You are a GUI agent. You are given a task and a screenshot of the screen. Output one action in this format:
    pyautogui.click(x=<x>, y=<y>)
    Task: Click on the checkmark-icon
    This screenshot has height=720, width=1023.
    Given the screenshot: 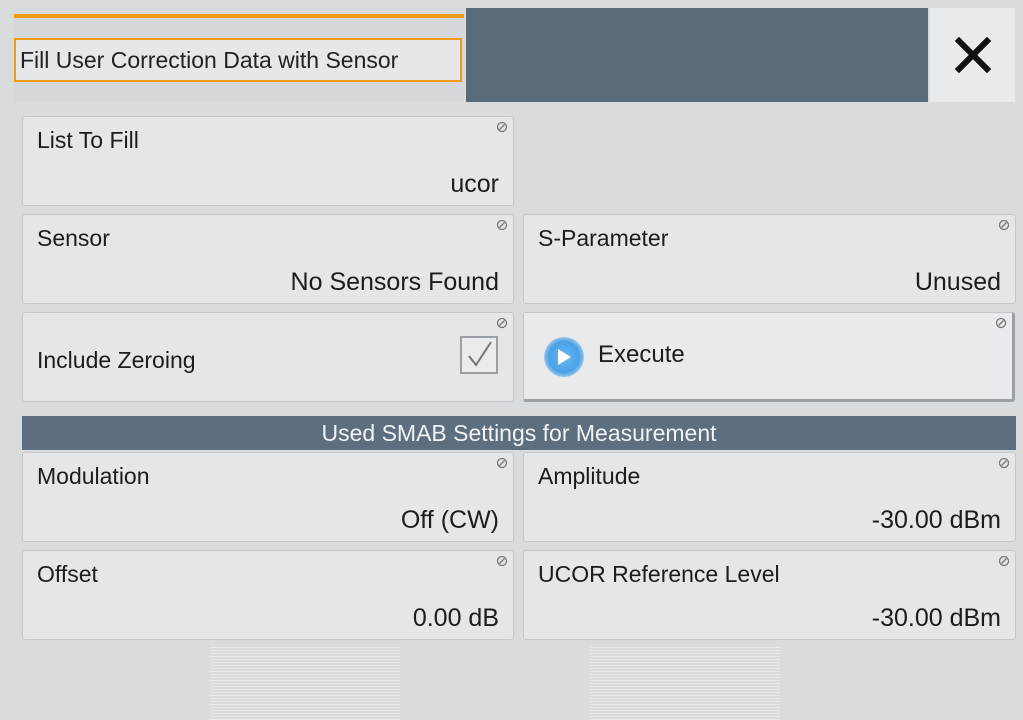 What is the action you would take?
    pyautogui.click(x=480, y=354)
    